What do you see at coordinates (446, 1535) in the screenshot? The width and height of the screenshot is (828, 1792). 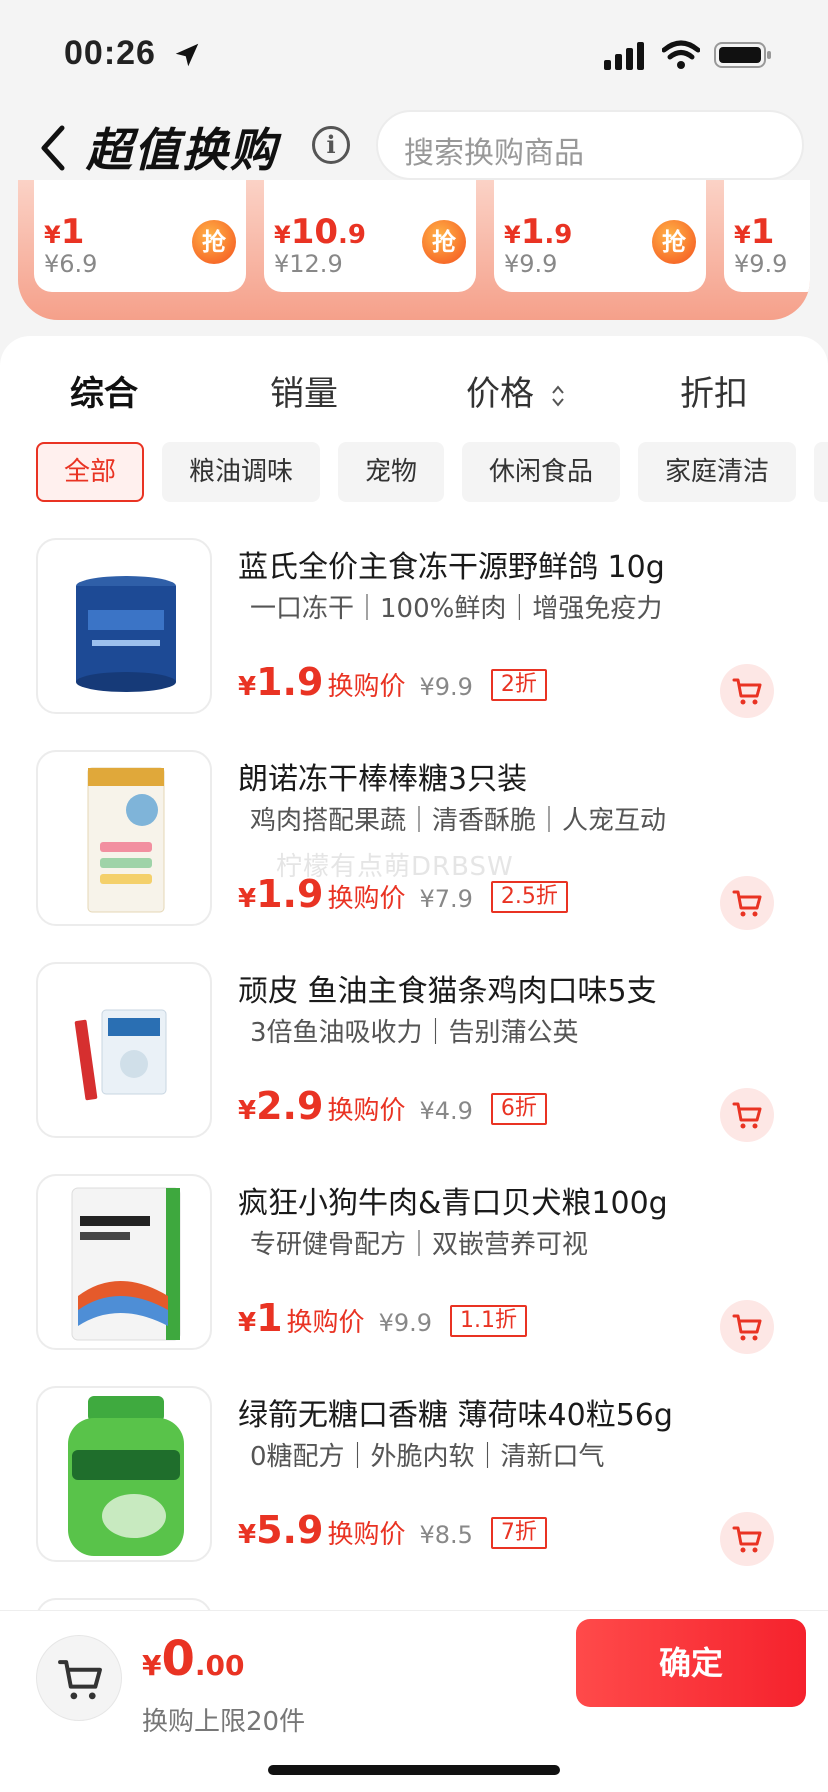 I see `product-original-price: ¥8.5` at bounding box center [446, 1535].